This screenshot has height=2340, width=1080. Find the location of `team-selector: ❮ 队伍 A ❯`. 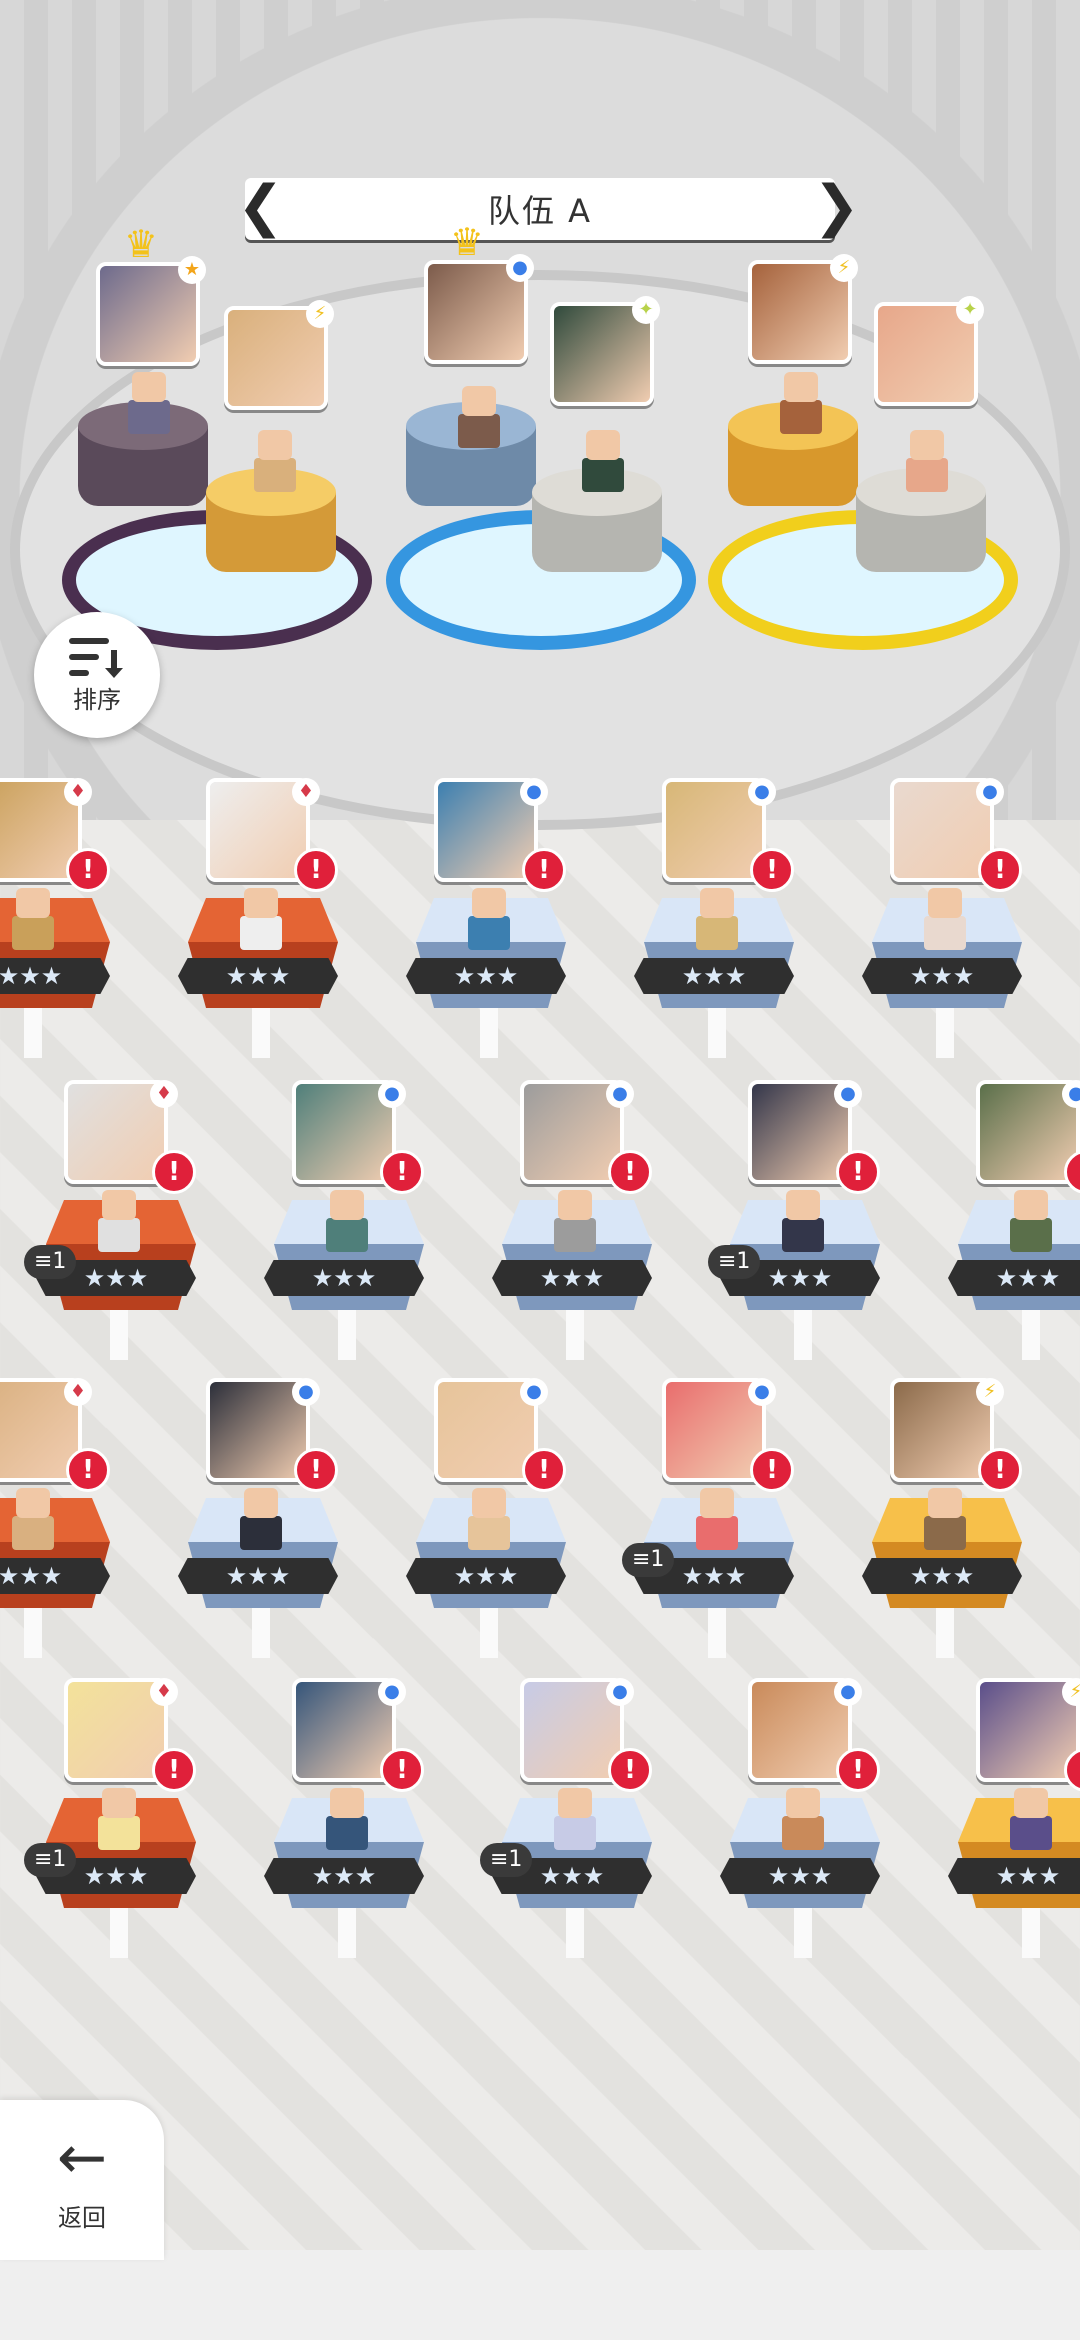

team-selector: ❮ 队伍 A ❯ is located at coordinates (548, 209).